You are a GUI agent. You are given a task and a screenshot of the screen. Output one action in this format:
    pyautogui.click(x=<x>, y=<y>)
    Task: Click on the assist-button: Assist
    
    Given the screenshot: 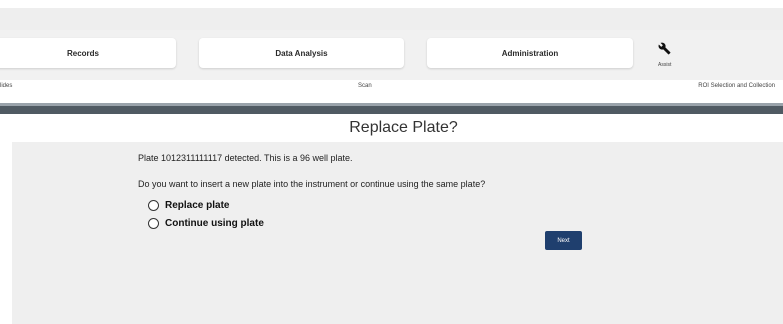 What is the action you would take?
    pyautogui.click(x=668, y=57)
    